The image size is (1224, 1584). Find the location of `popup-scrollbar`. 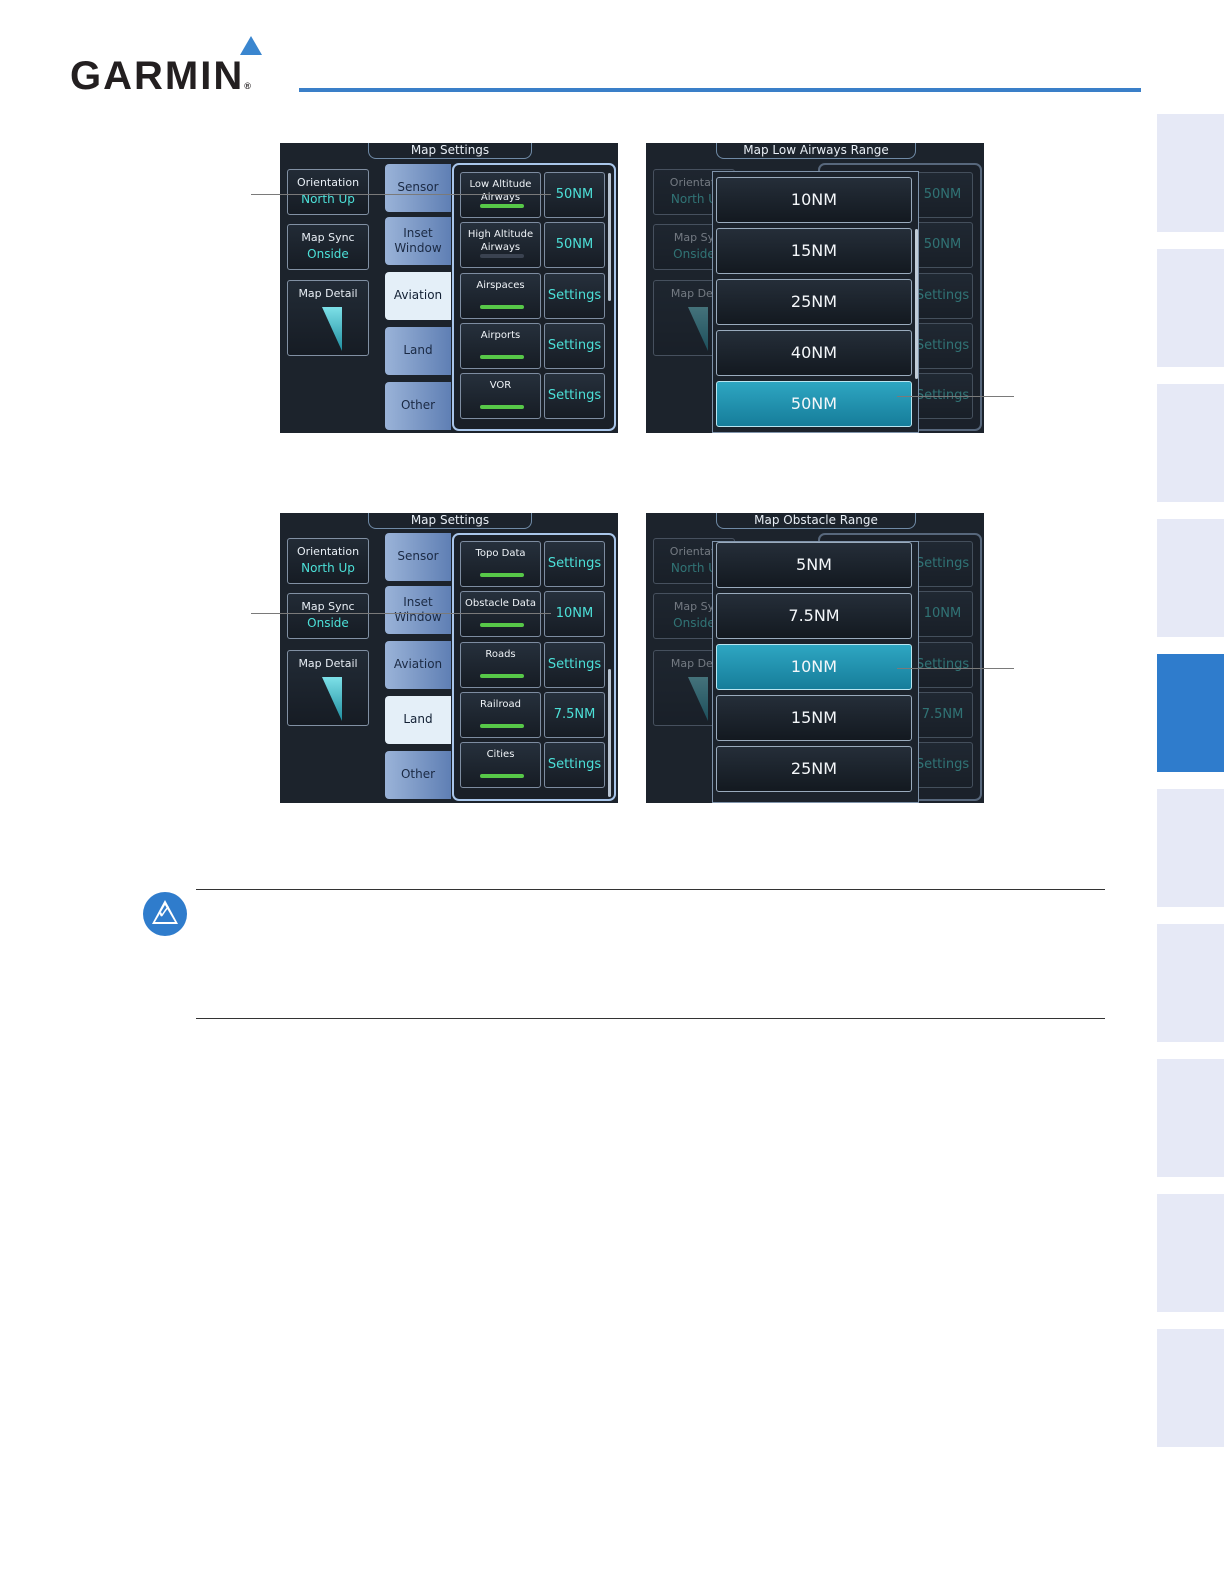

popup-scrollbar is located at coordinates (916, 304).